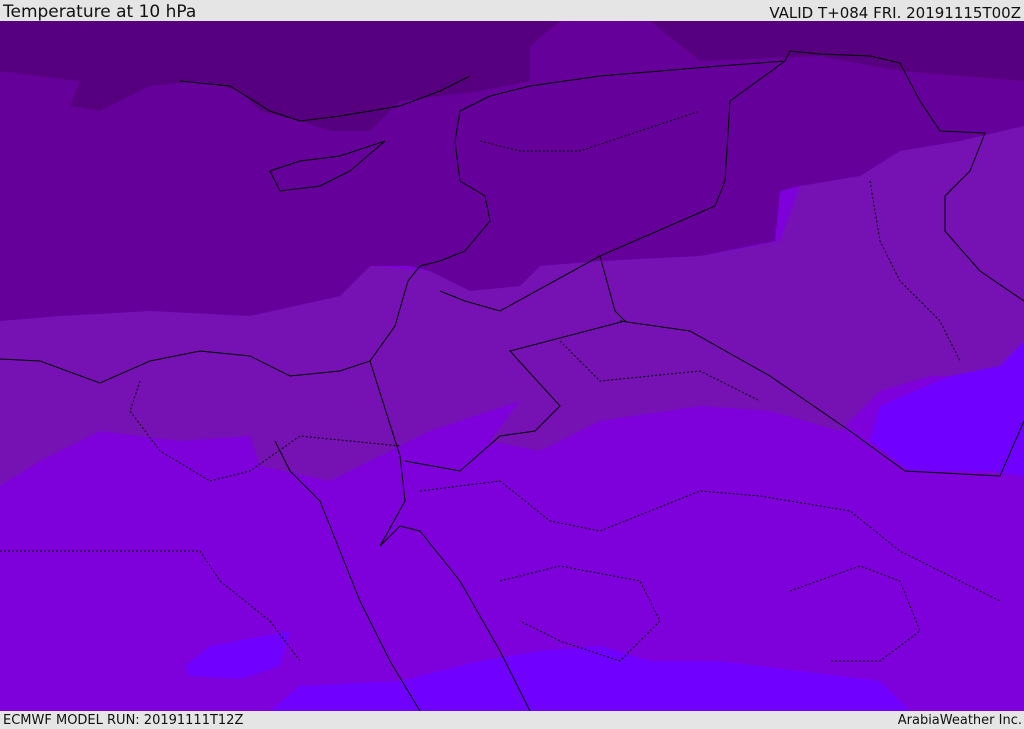  I want to click on map-title: Temperature at 10 hPa, so click(100, 12).